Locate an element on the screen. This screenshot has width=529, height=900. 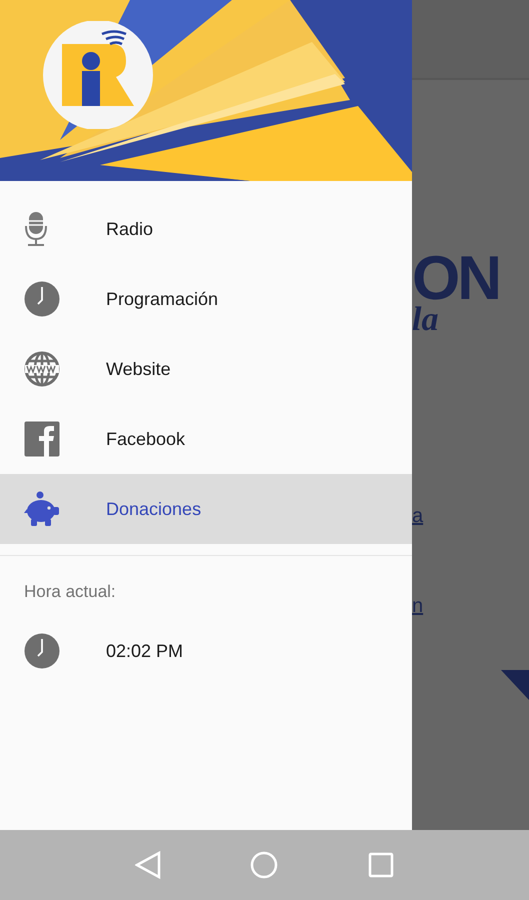
microphone-icon is located at coordinates (36, 229).